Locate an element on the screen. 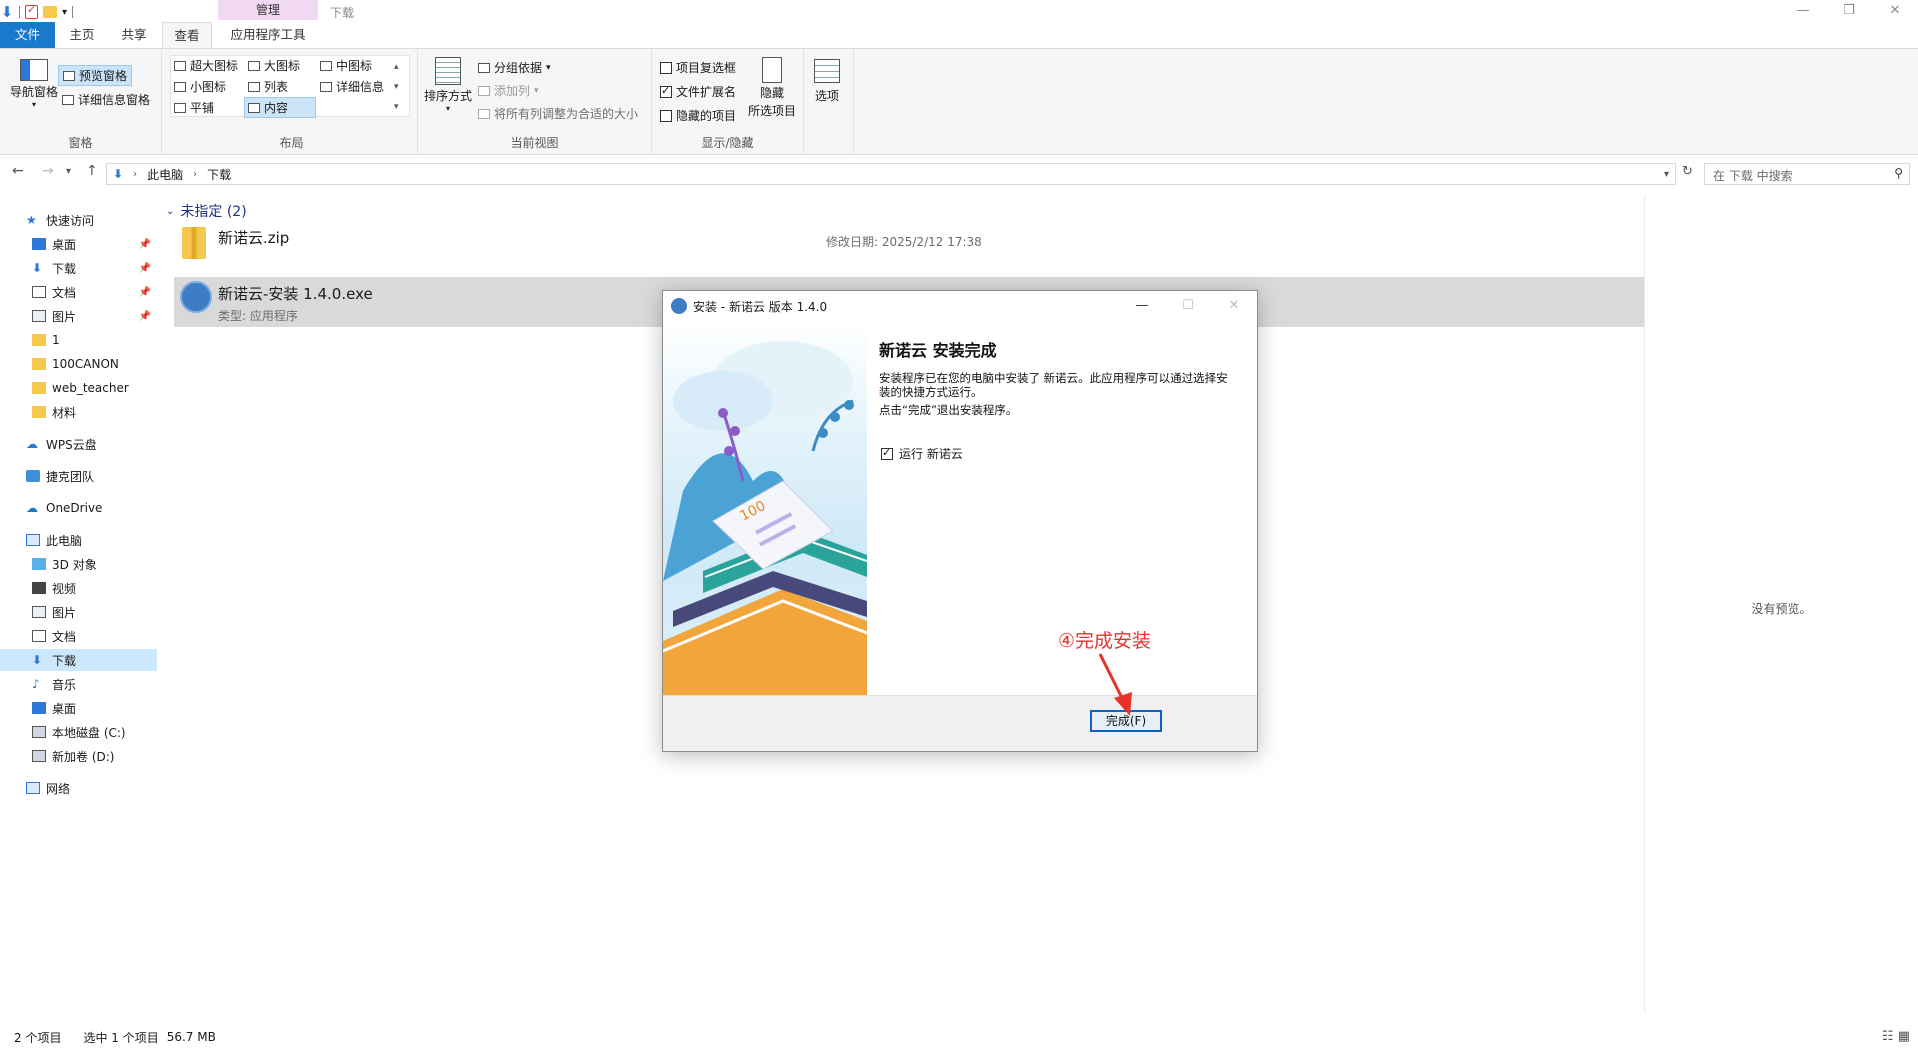 The width and height of the screenshot is (1918, 1051). sidebar-item-videos: 视频 is located at coordinates (78, 588).